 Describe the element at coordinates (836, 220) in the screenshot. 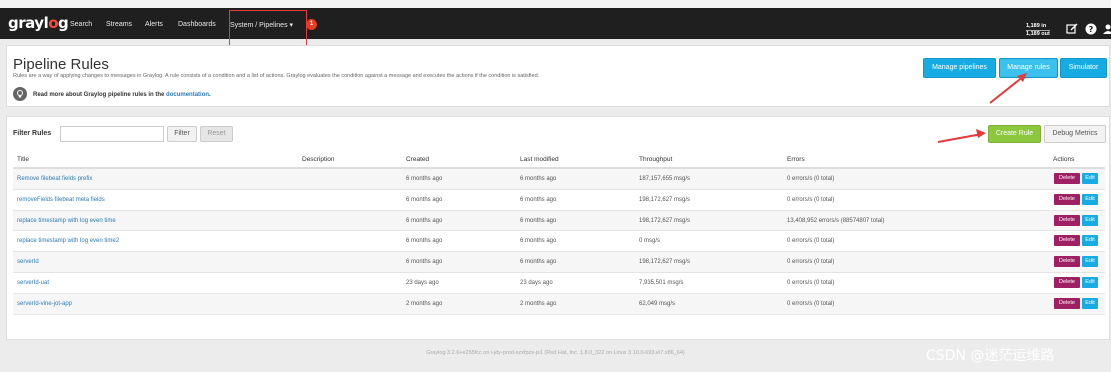

I see `rule-errors: 13,408,952 errors/s (88574807 total)` at that location.